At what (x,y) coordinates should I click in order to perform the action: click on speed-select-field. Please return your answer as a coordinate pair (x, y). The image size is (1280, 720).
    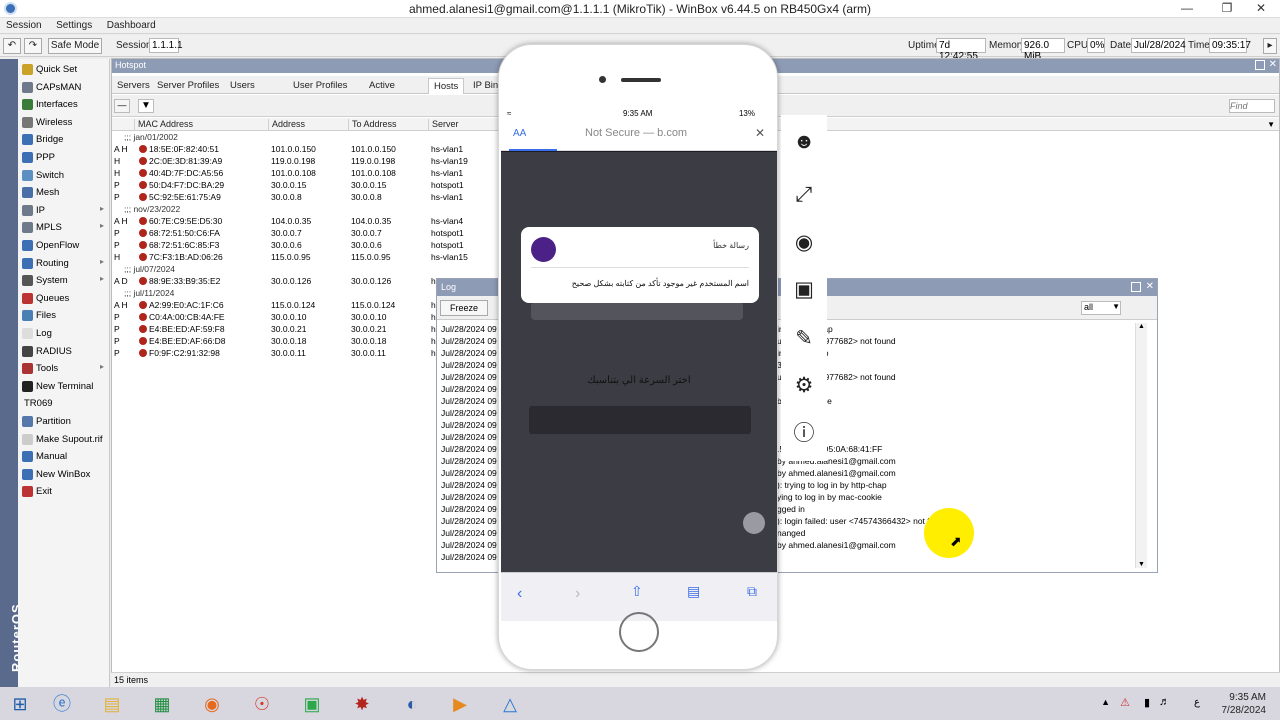
    Looking at the image, I should click on (640, 420).